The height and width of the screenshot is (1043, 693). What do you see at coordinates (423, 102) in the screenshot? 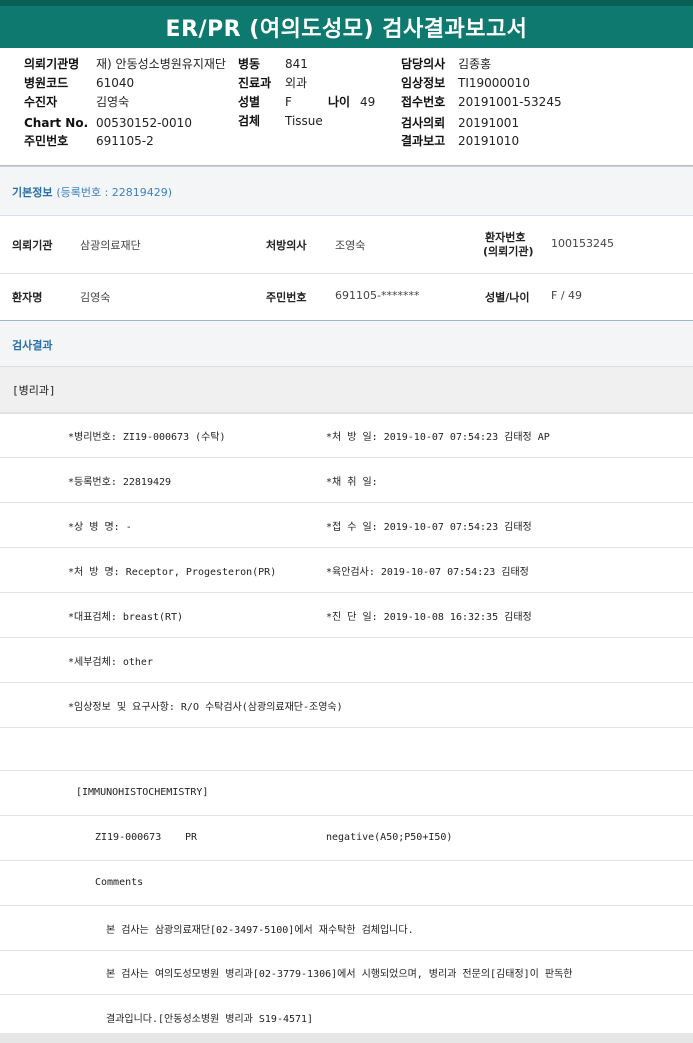
I see `accession-label: 접수번호` at bounding box center [423, 102].